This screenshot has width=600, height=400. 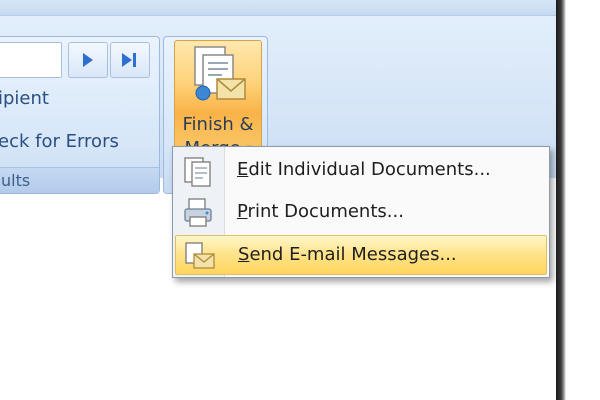 I want to click on edit-documents-icon, so click(x=197, y=172).